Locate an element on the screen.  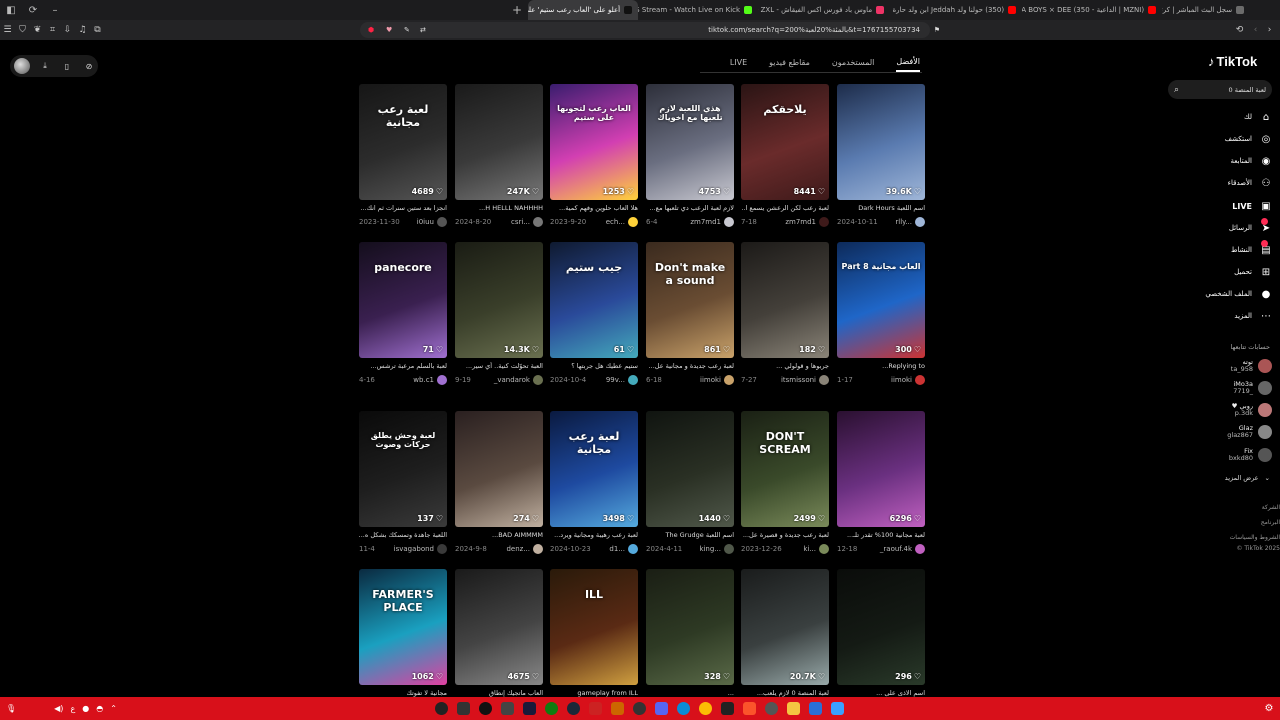
sidebar-item-messages: الرسائل ➤ is located at coordinates (1221, 227).